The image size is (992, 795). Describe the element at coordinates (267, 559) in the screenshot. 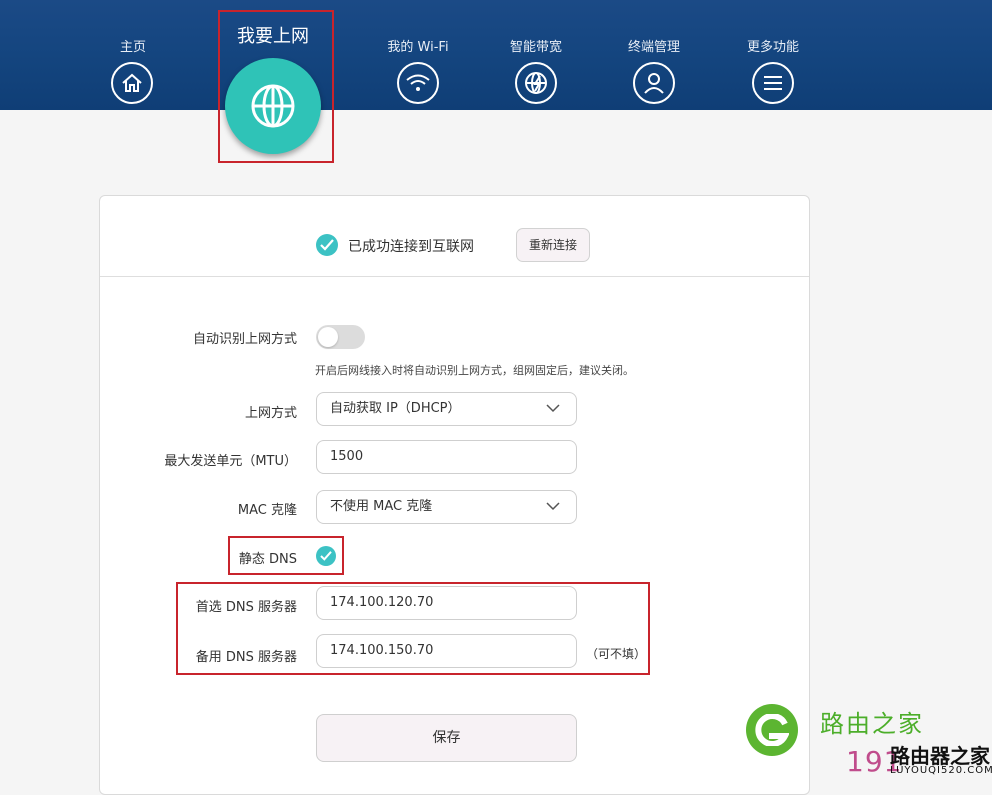

I see `static-dns-label: 静态 DNS` at that location.